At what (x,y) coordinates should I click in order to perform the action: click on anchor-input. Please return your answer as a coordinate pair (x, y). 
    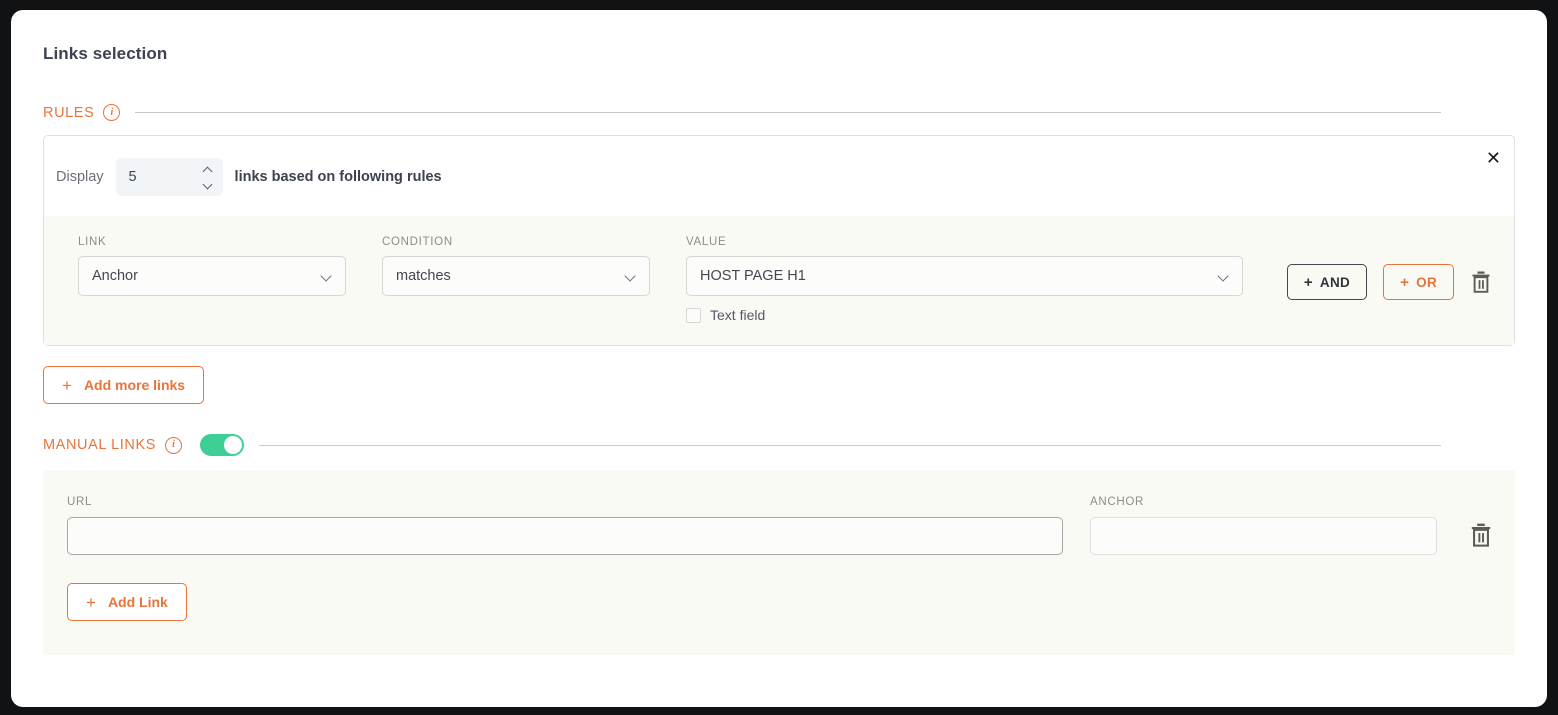
    Looking at the image, I should click on (1263, 536).